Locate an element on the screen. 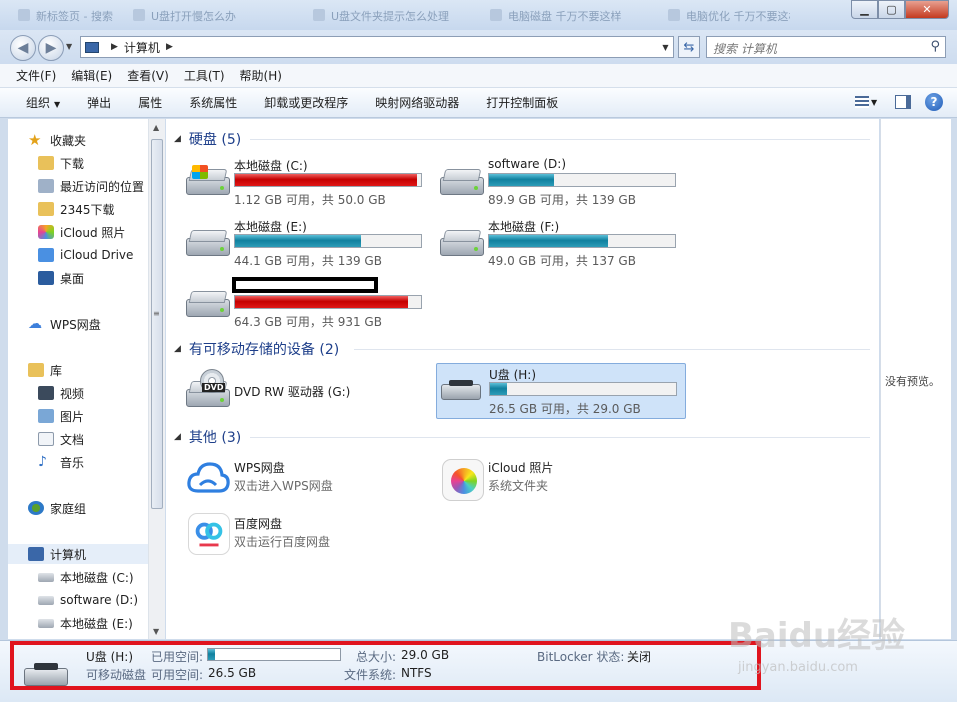  browser-tab: 电脑磁盘 千万不要这样 is located at coordinates (557, 15).